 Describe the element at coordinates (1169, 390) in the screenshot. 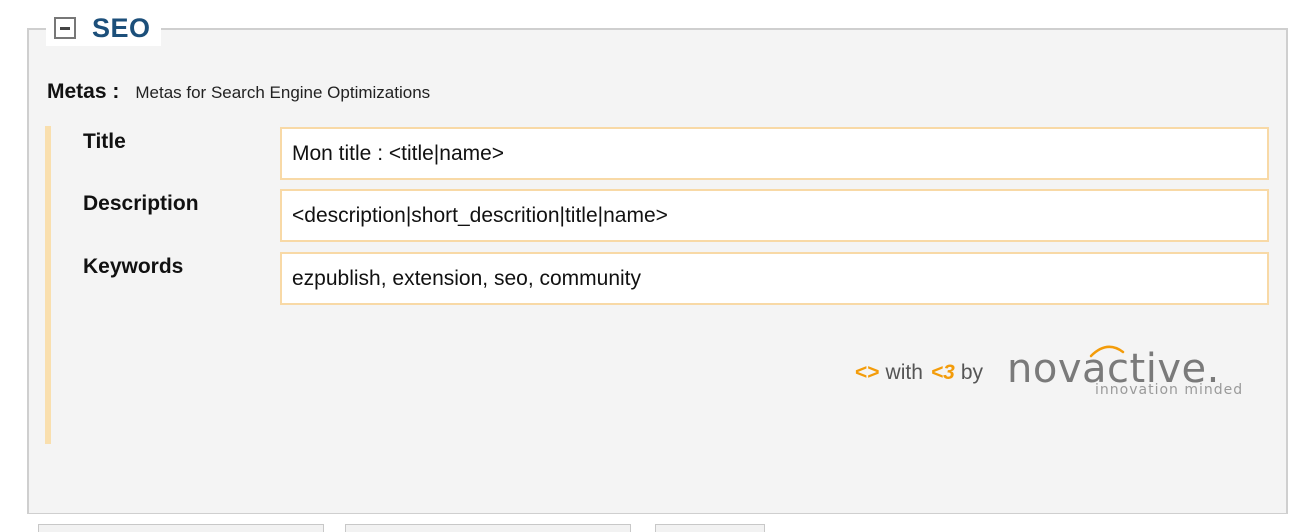

I see `logo-tagline: innovation minded` at that location.